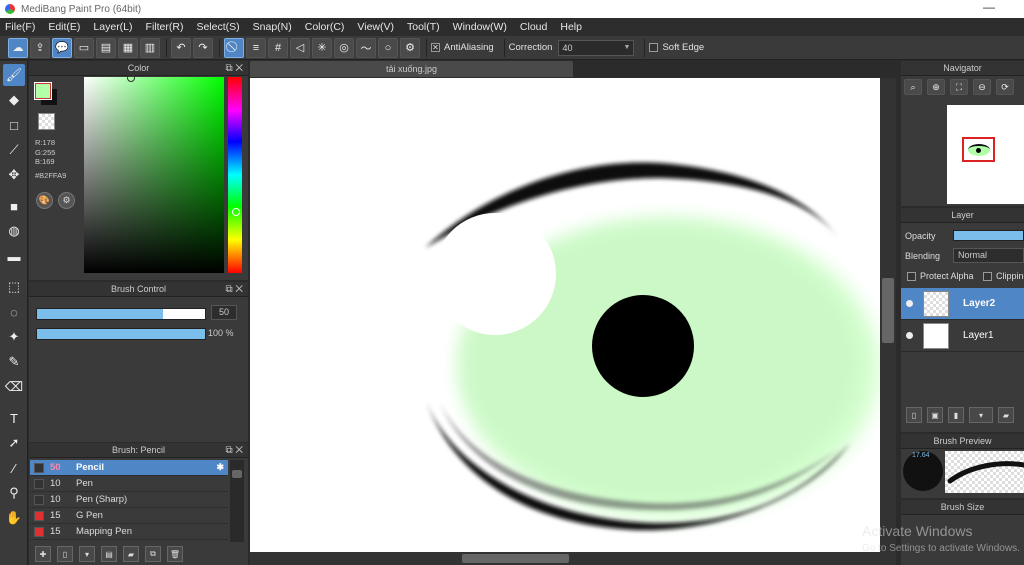  I want to click on zoom-fit-icon: ⌕, so click(913, 87).